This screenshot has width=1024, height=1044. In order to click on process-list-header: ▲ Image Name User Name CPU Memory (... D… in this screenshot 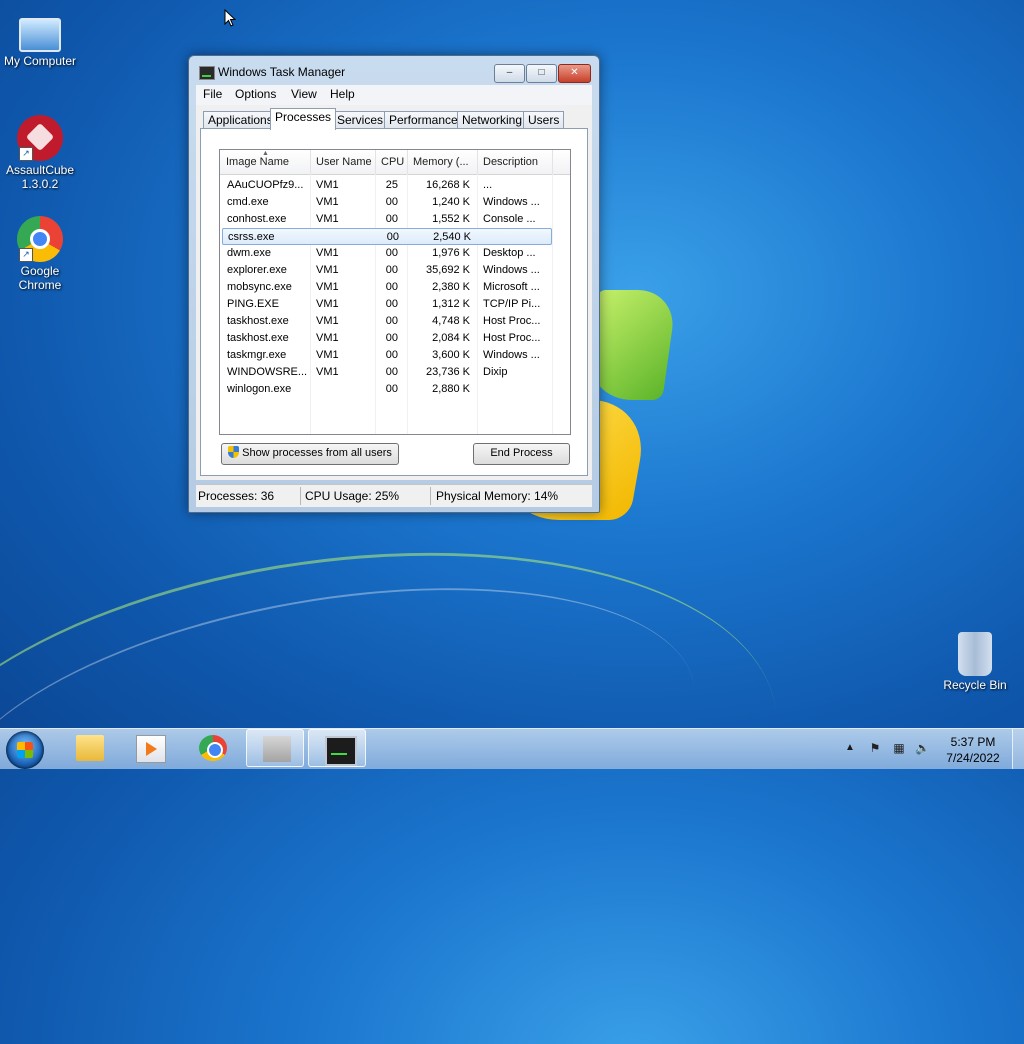, I will do `click(395, 162)`.